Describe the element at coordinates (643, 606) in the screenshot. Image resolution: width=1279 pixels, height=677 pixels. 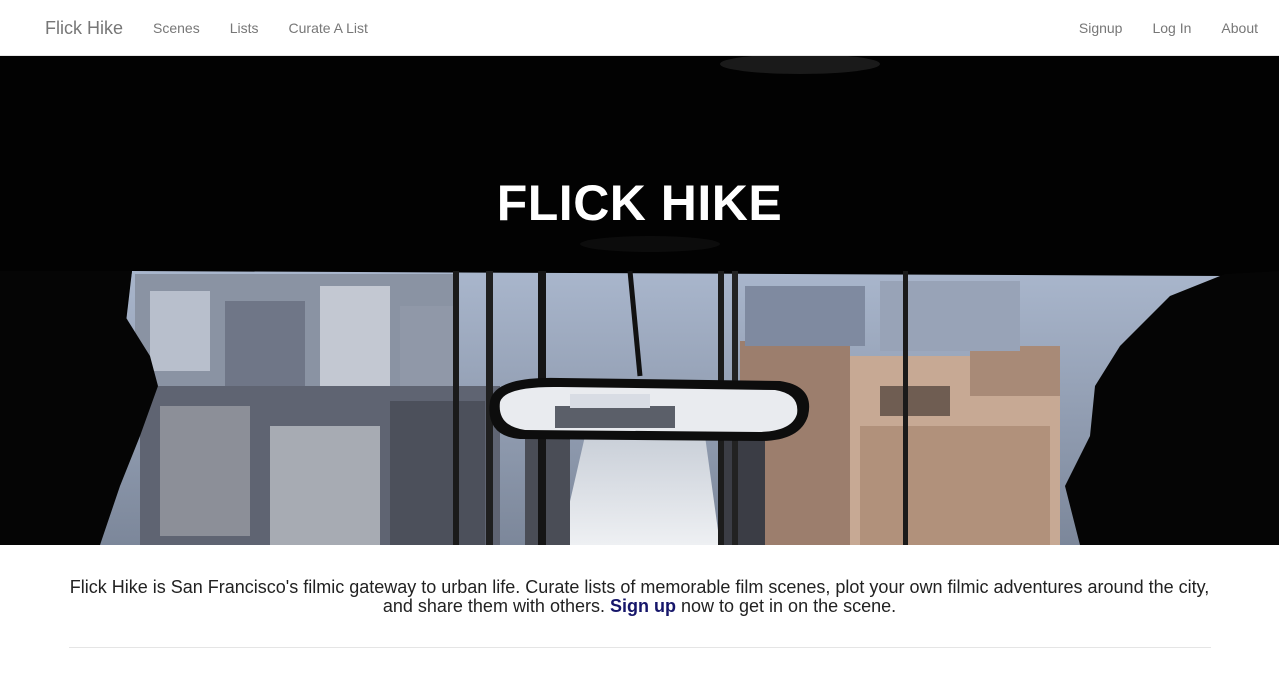
I see `signup-inline-link: Sign up` at that location.